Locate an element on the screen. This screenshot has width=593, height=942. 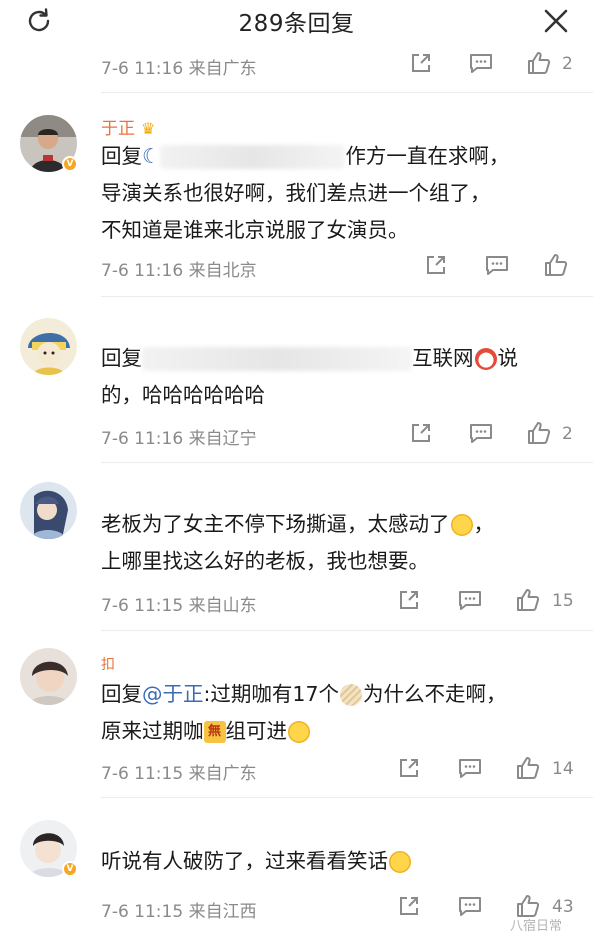
comment-line: 说 is located at coordinates (508, 358).